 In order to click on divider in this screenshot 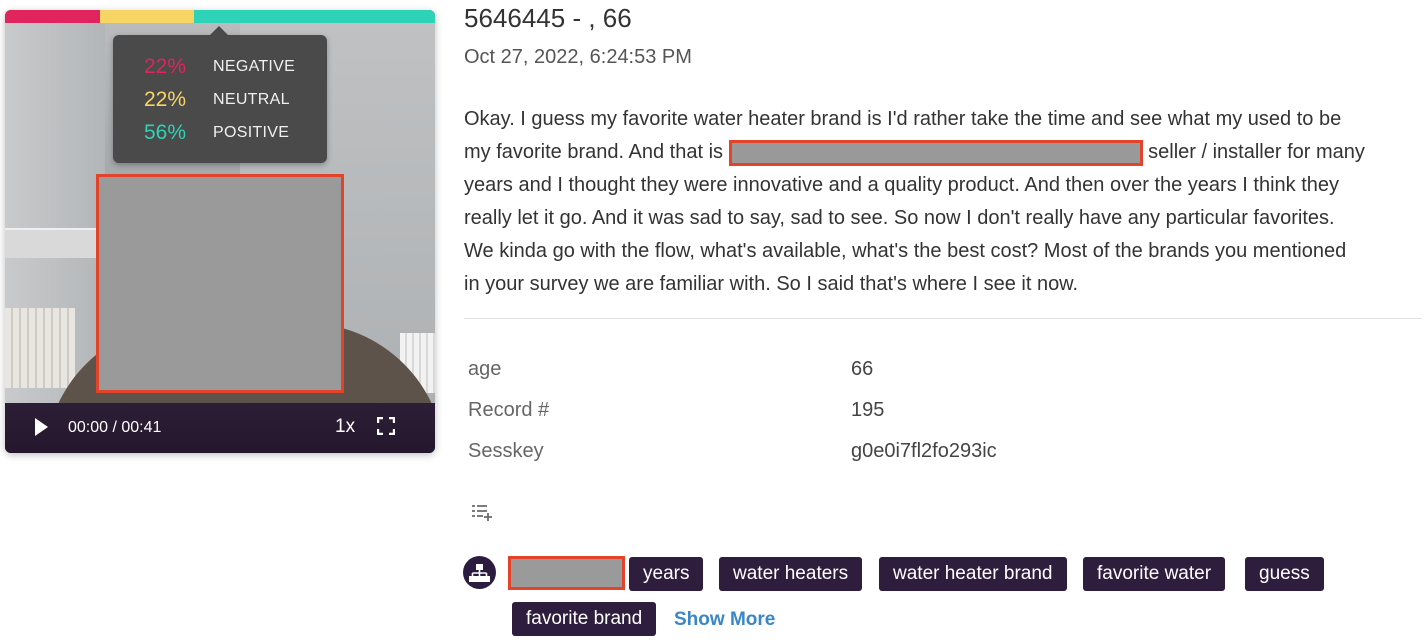, I will do `click(943, 318)`.